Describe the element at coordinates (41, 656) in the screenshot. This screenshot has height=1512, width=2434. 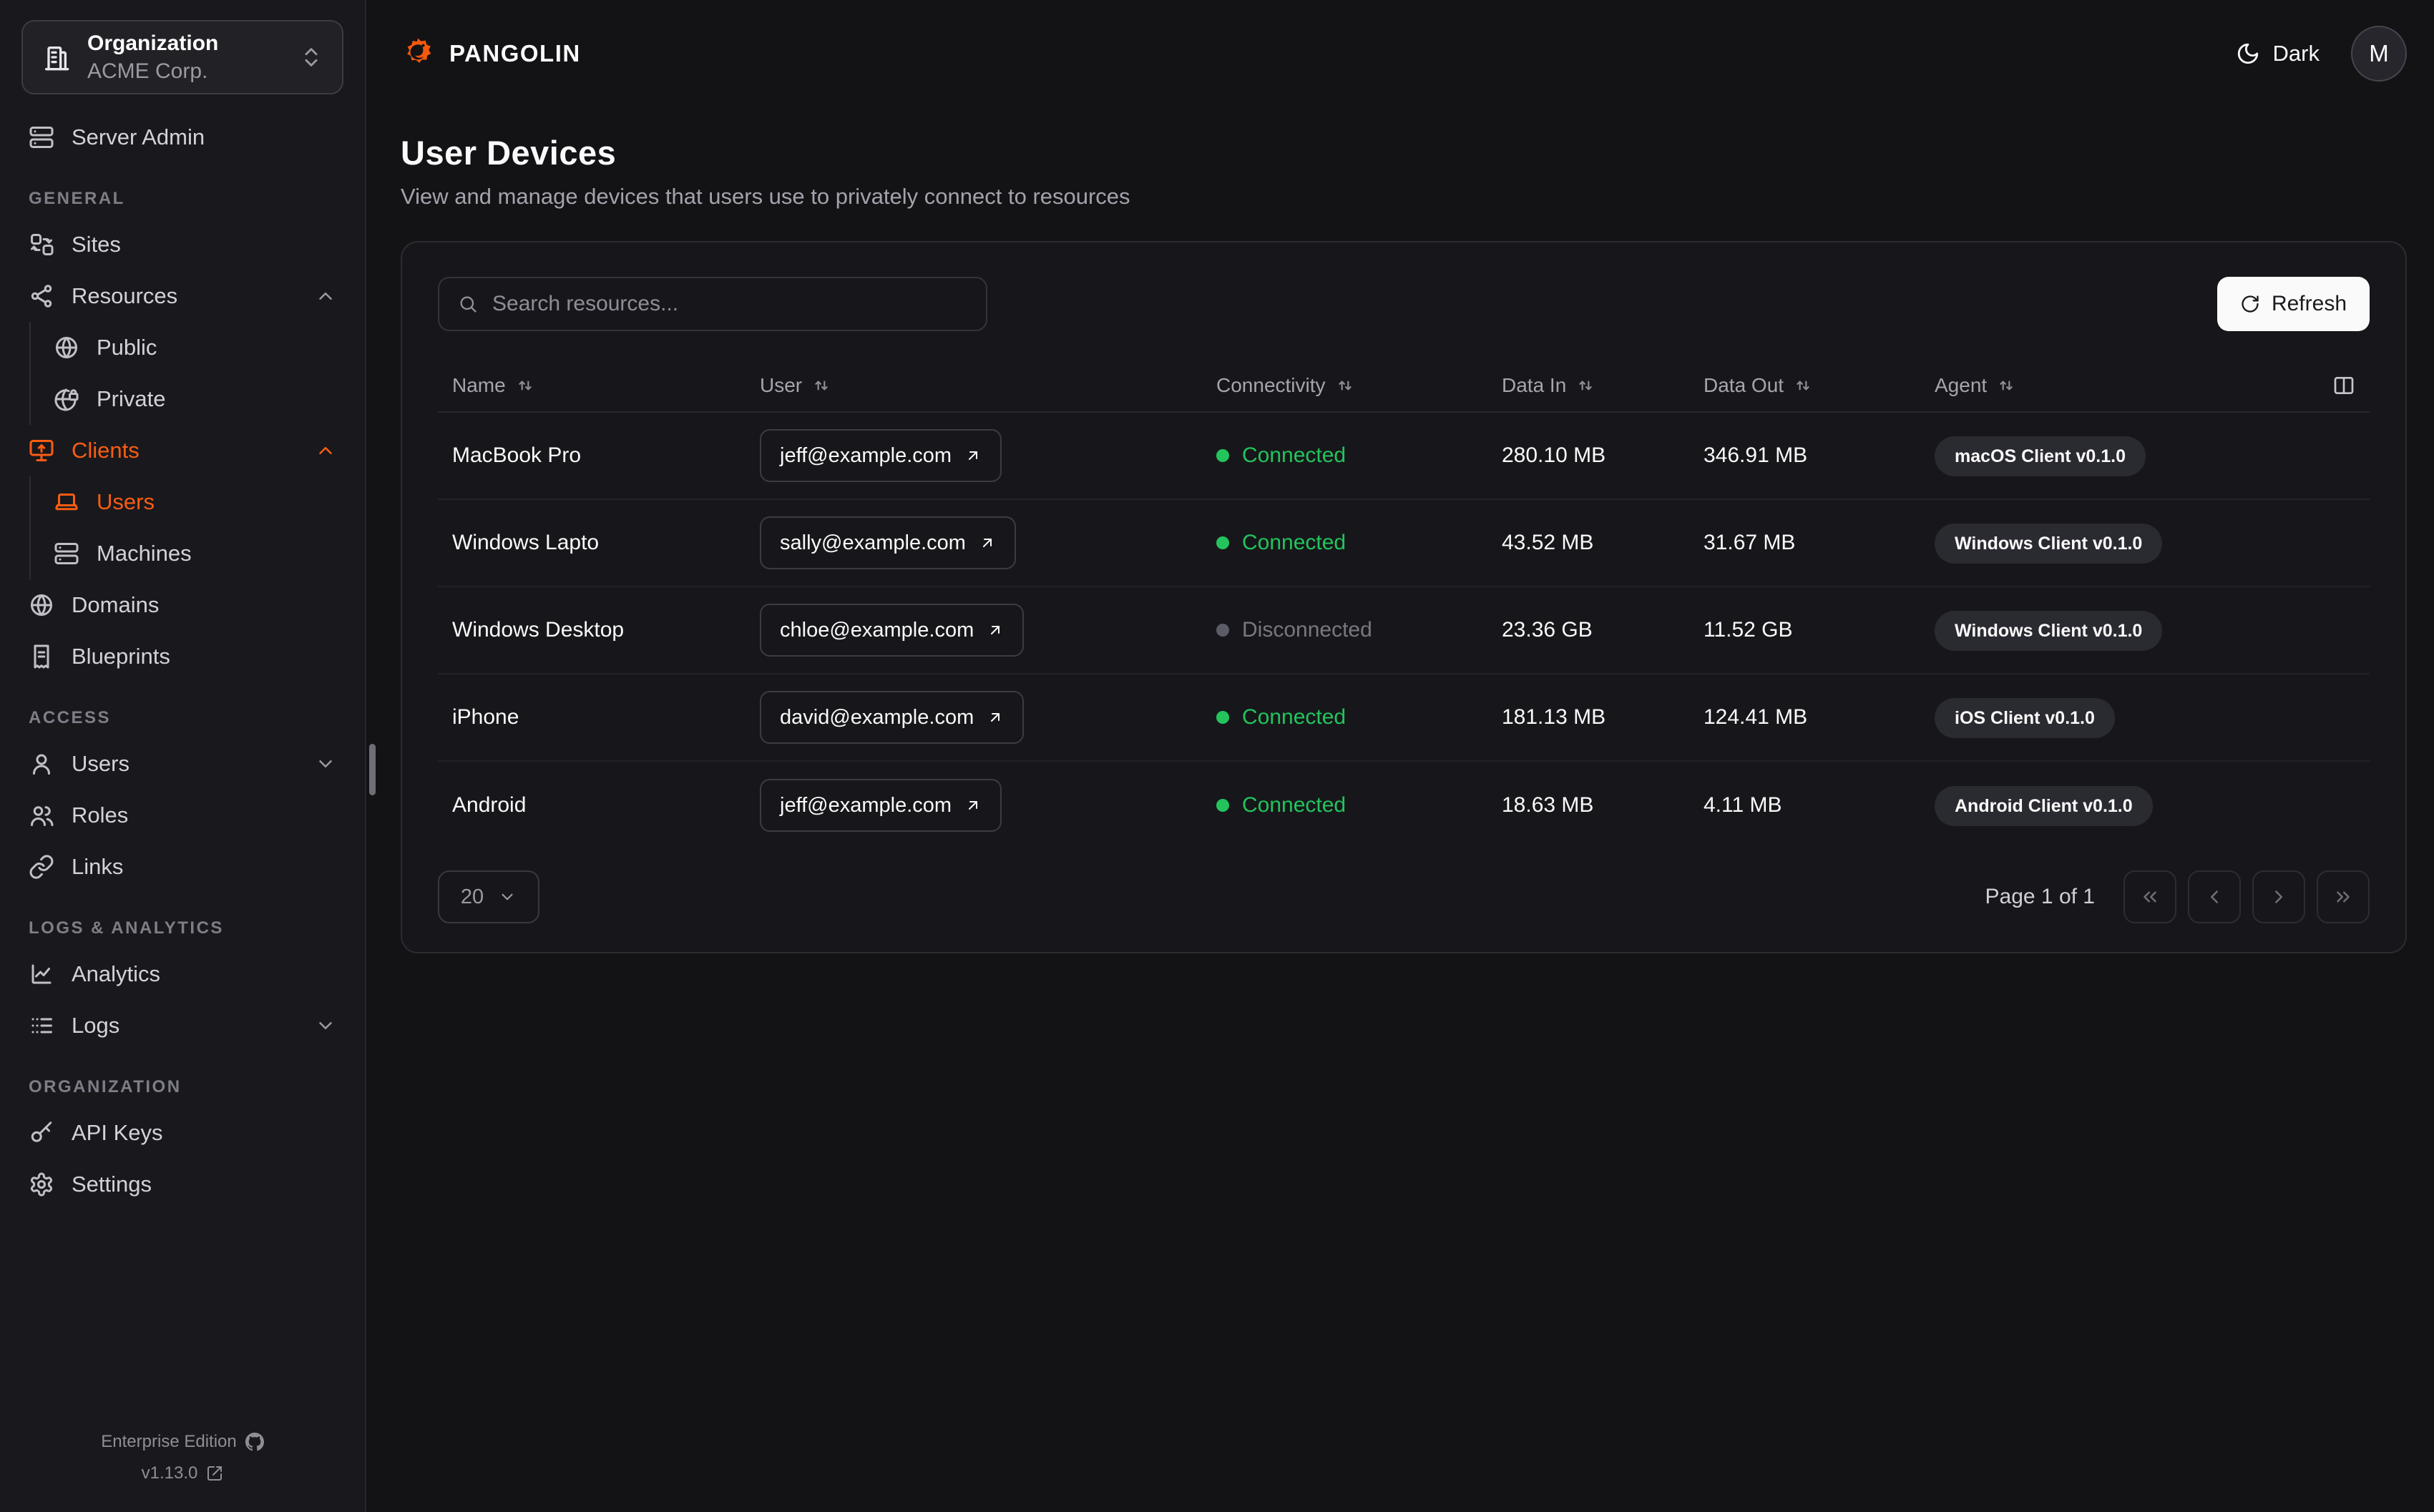
I see `receipt-icon` at that location.